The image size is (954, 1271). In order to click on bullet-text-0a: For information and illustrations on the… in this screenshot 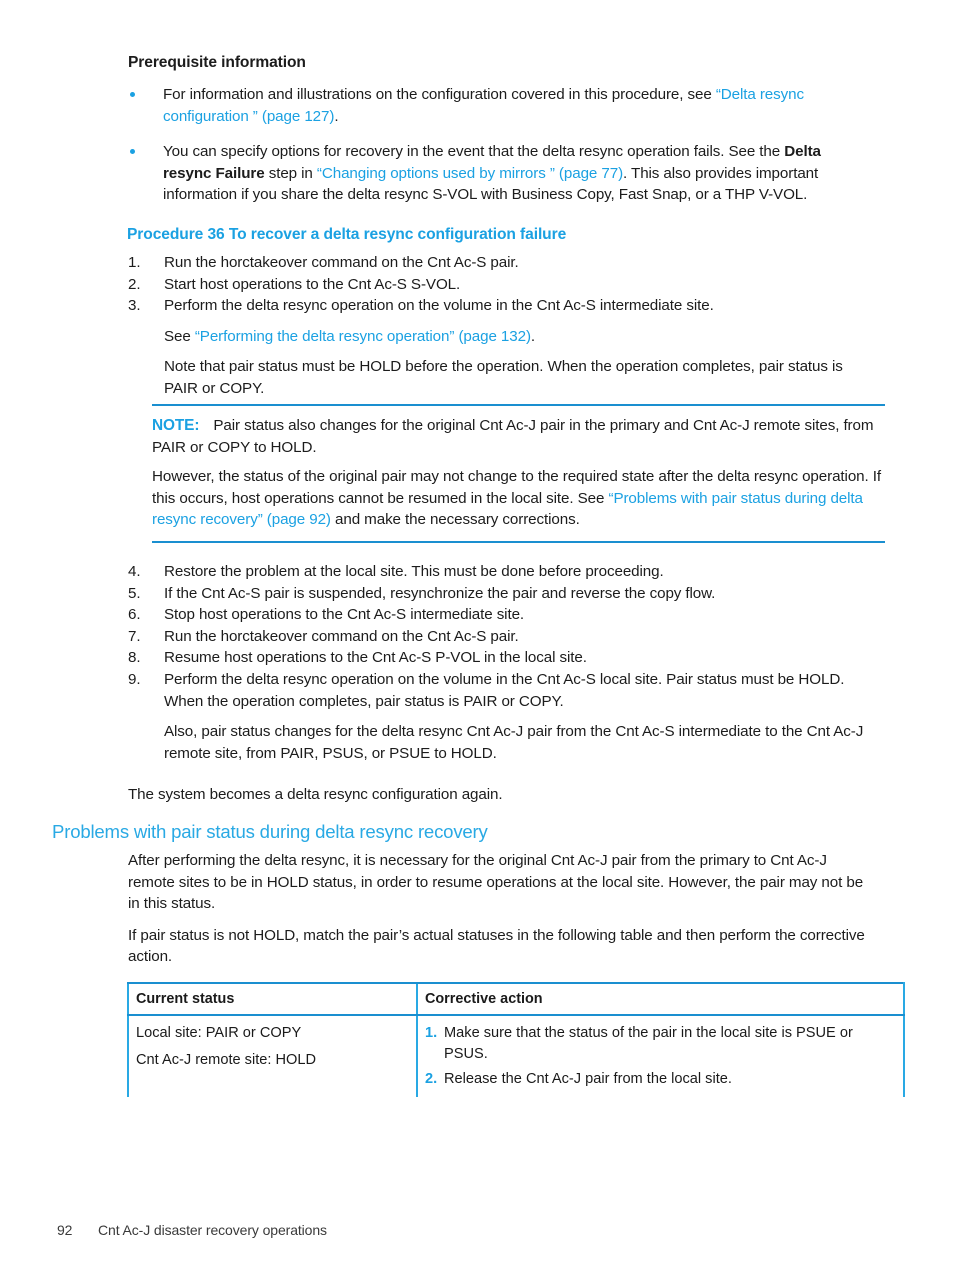, I will do `click(439, 94)`.